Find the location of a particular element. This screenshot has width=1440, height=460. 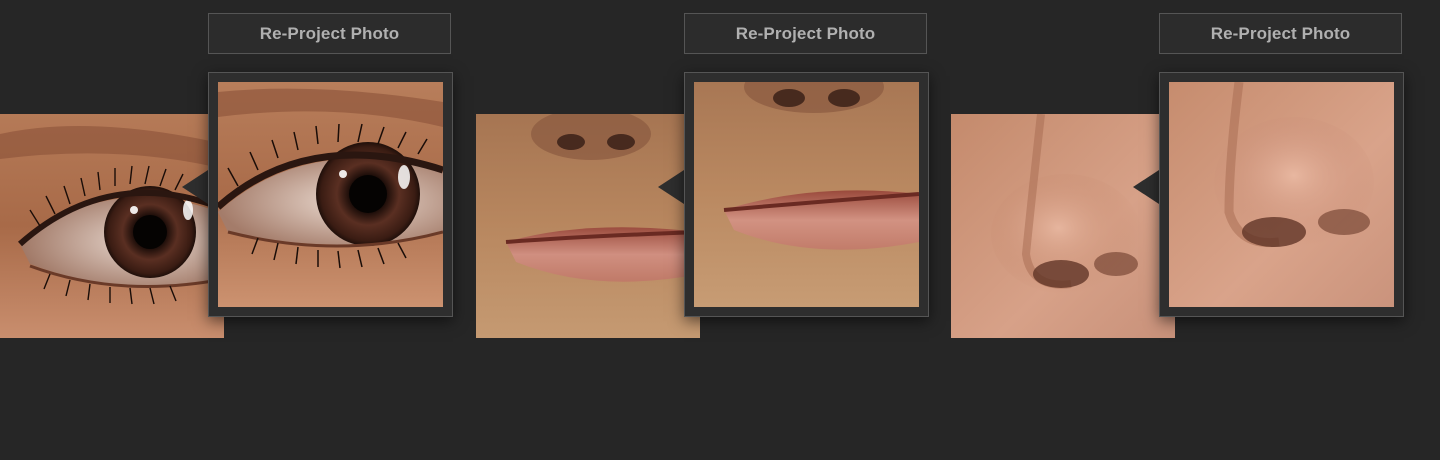

mouth-reprojected-panel is located at coordinates (806, 194).